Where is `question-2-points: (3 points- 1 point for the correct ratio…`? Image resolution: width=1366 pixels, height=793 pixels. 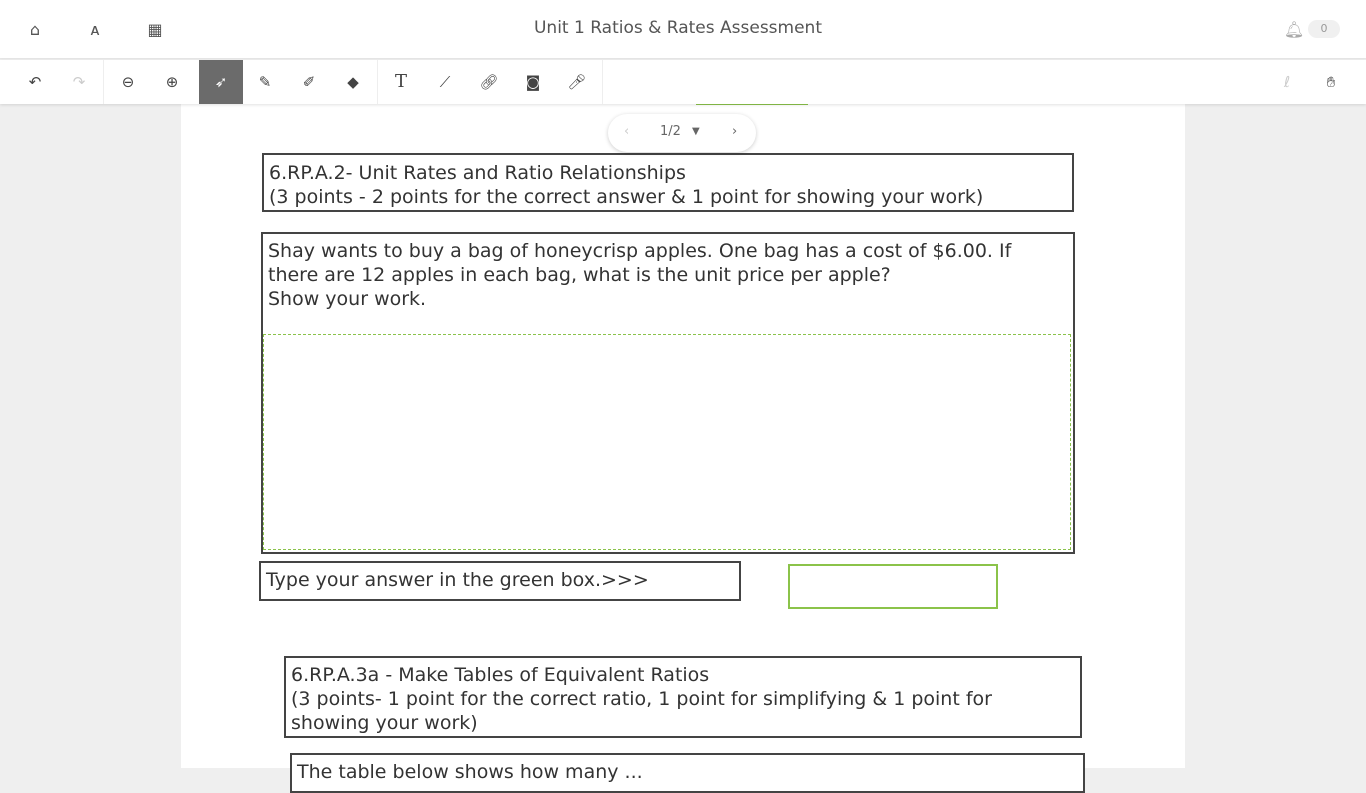 question-2-points: (3 points- 1 point for the correct ratio… is located at coordinates (641, 711).